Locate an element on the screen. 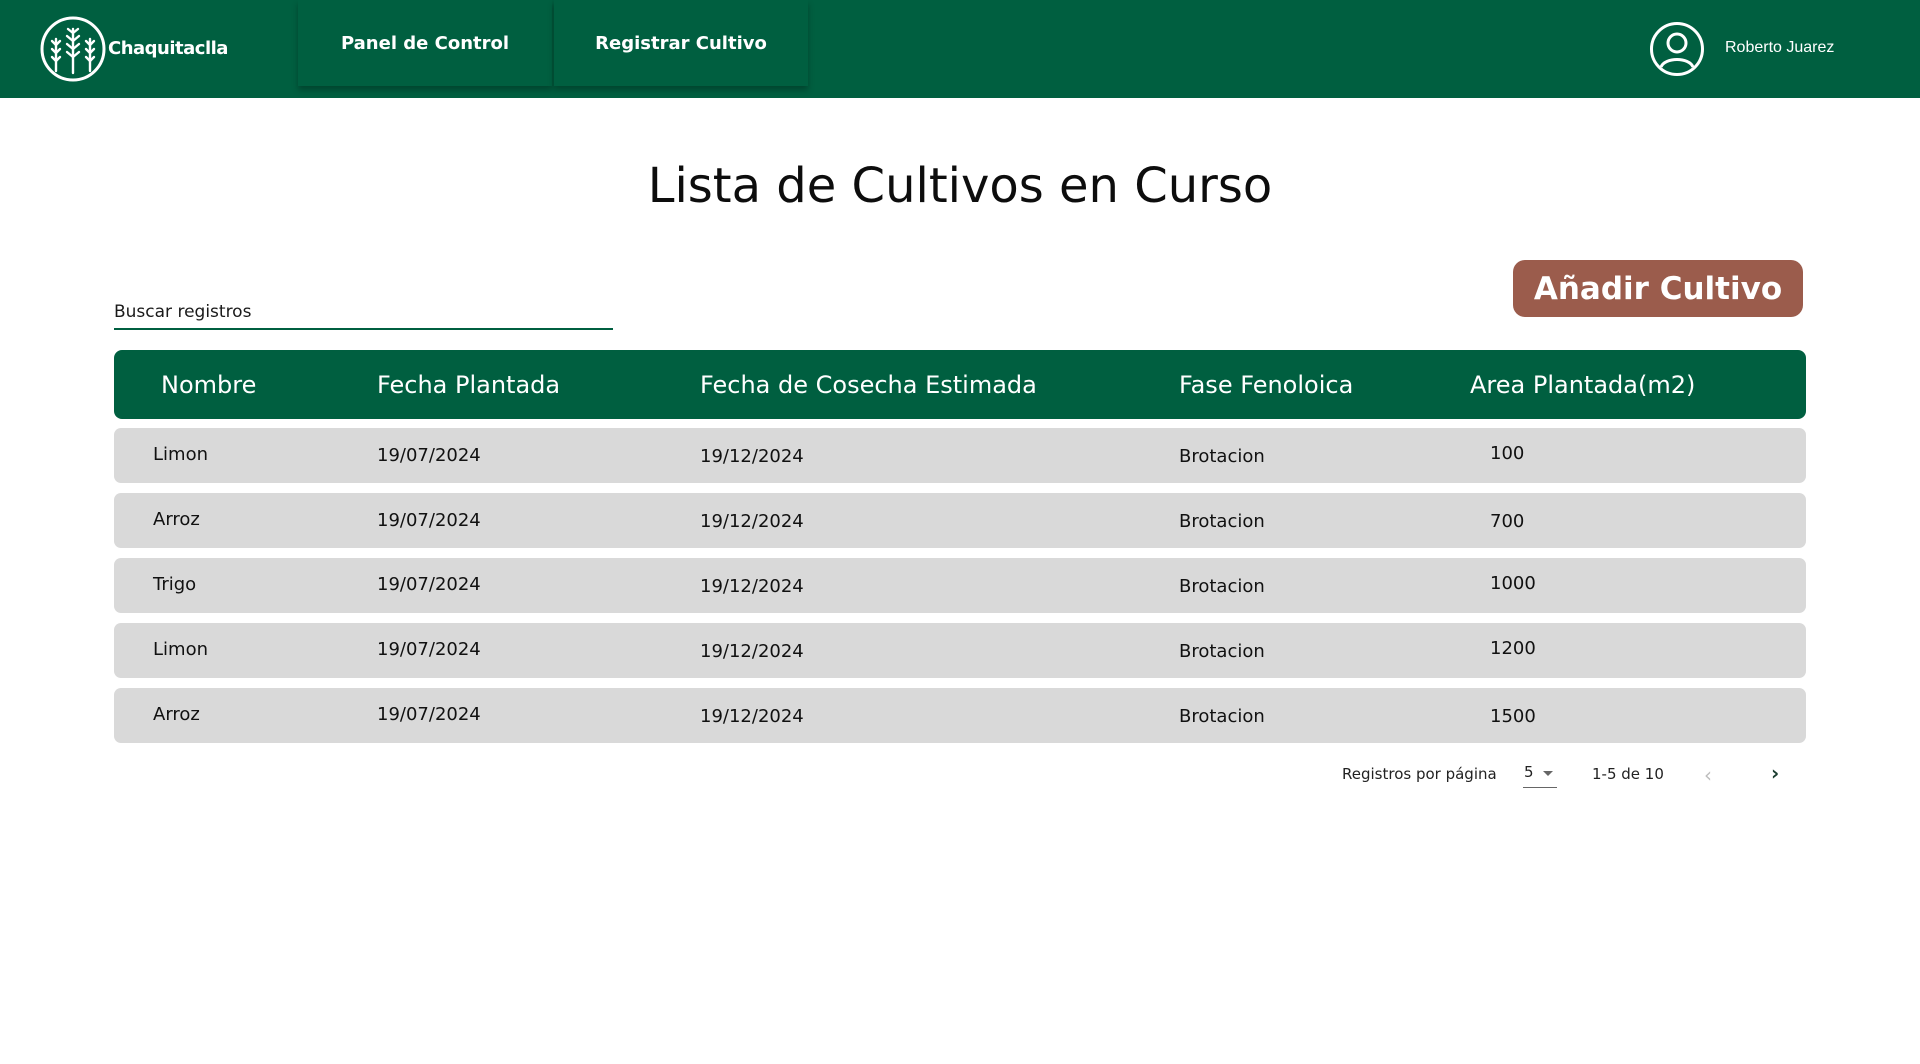  rows-per-page-label: Registros por página is located at coordinates (1419, 774).